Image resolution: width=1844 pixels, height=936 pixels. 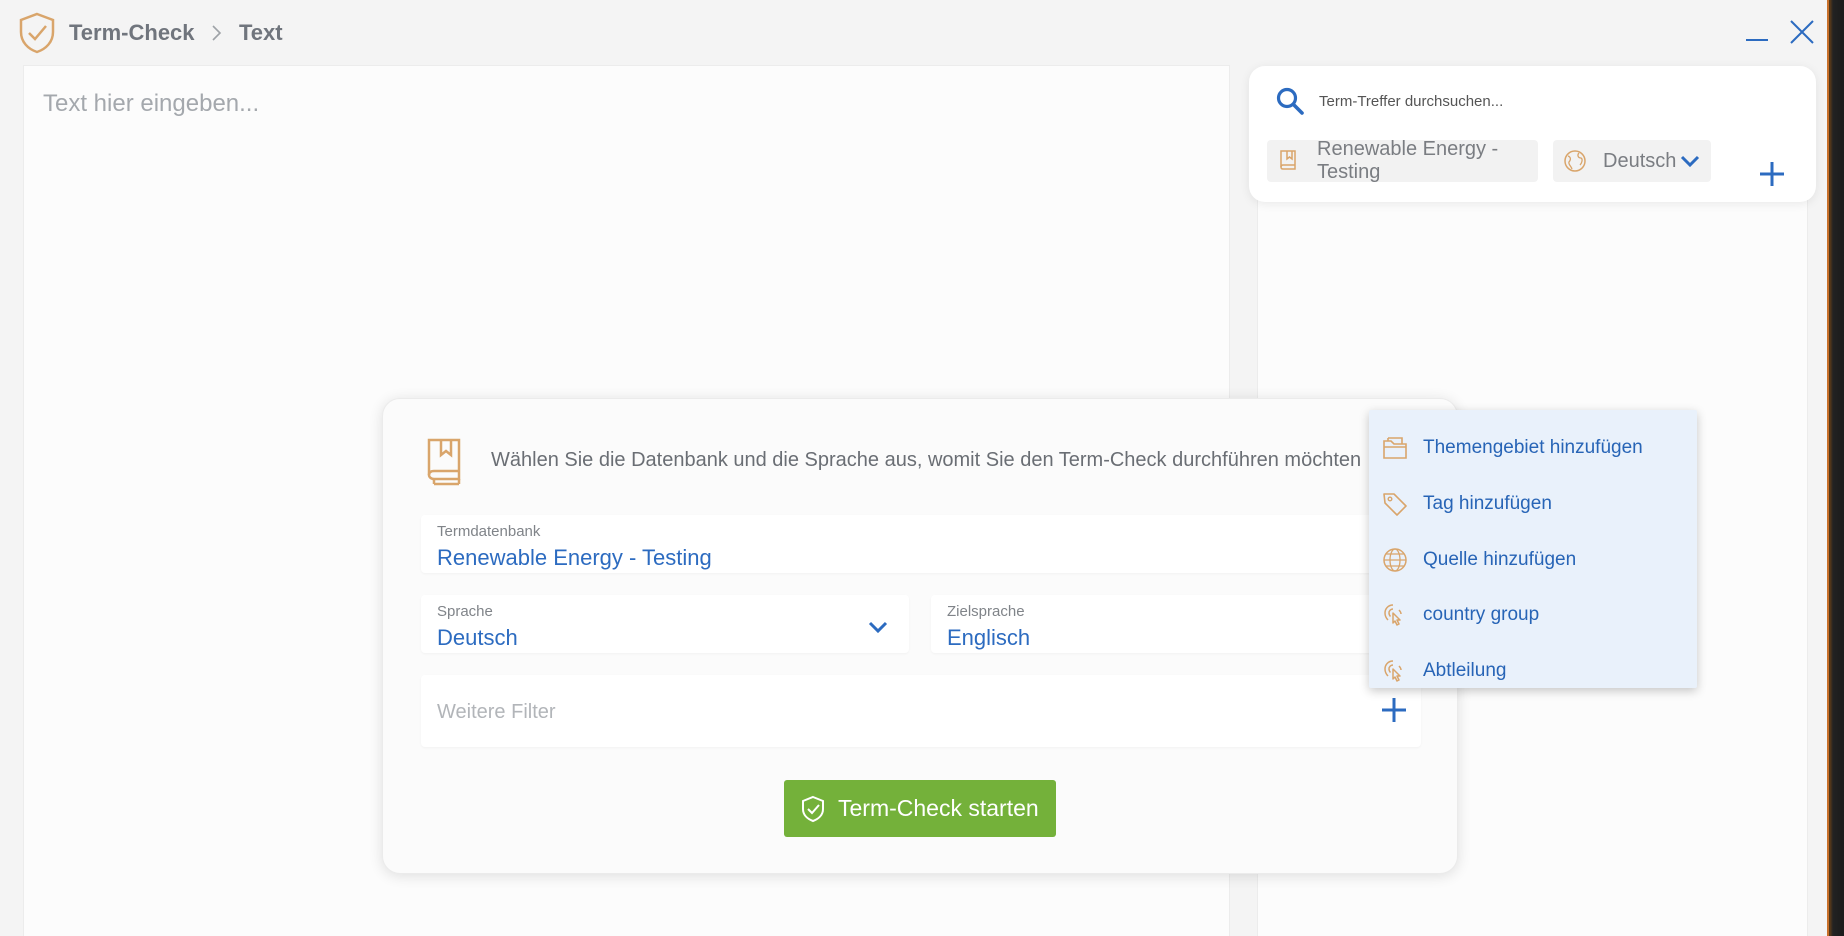 I want to click on term-search-input, so click(x=1539, y=101).